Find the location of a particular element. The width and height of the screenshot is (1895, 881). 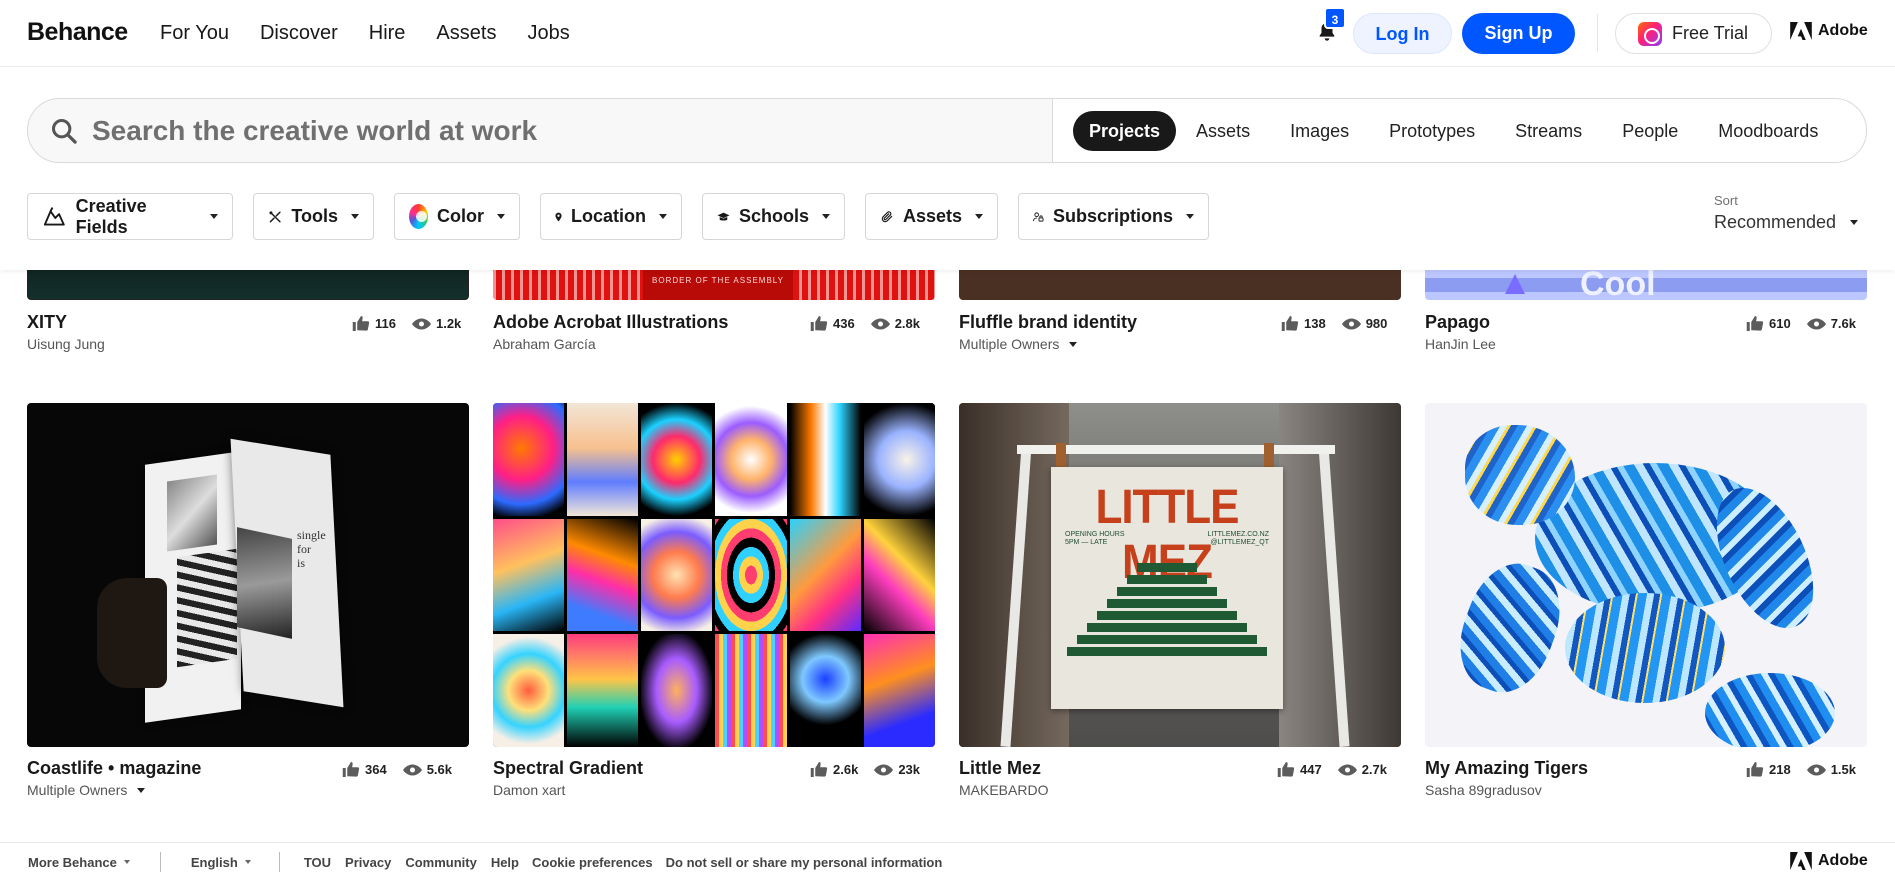

behance-logo: Behance is located at coordinates (77, 32).